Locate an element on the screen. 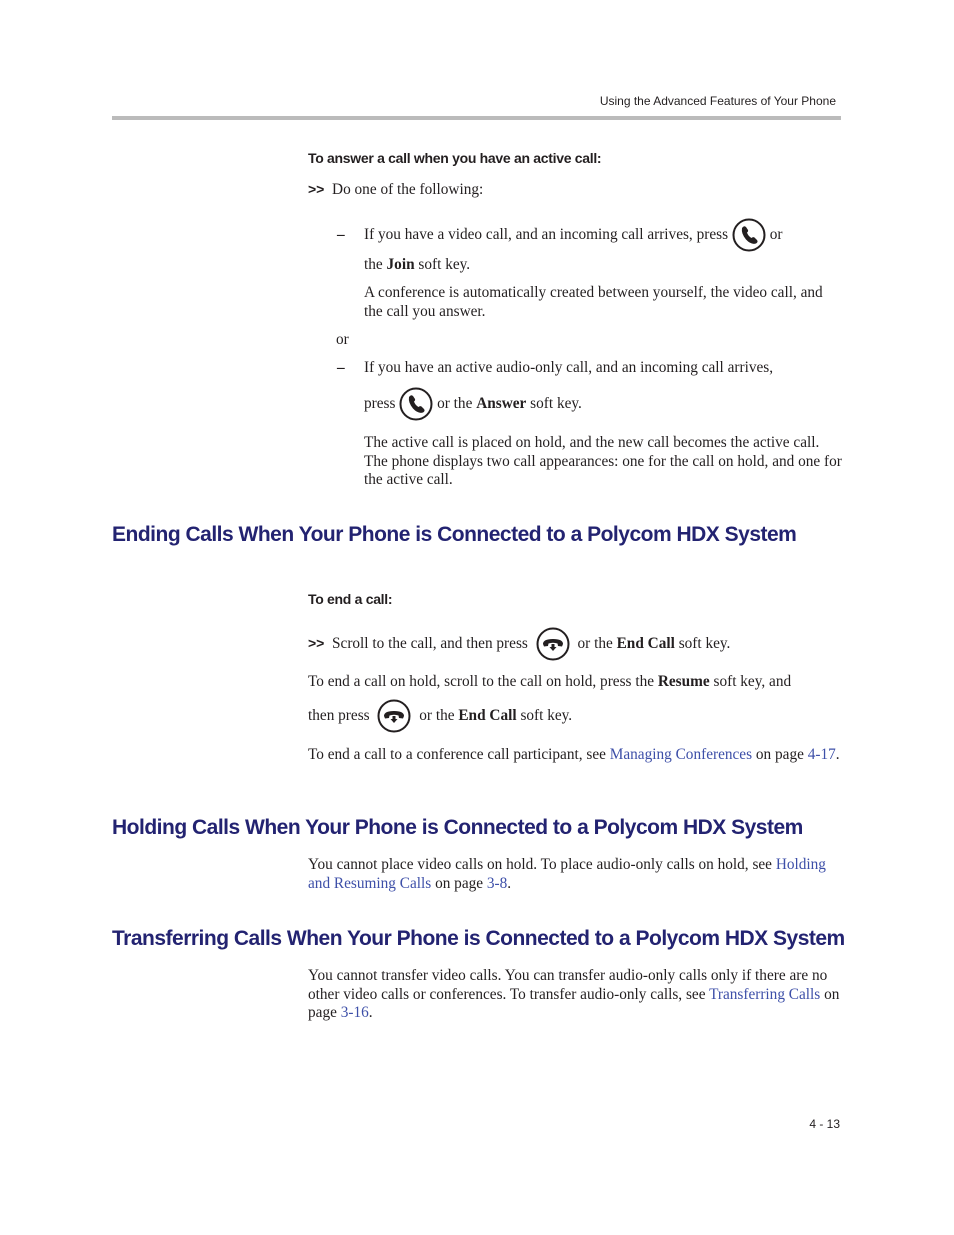  header-rule is located at coordinates (476, 118).